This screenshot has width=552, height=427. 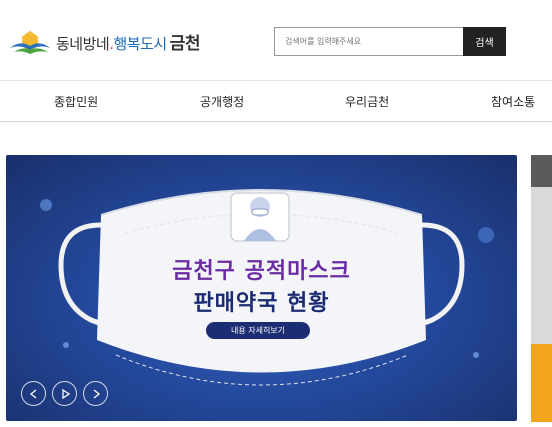 I want to click on search-input, so click(x=369, y=41).